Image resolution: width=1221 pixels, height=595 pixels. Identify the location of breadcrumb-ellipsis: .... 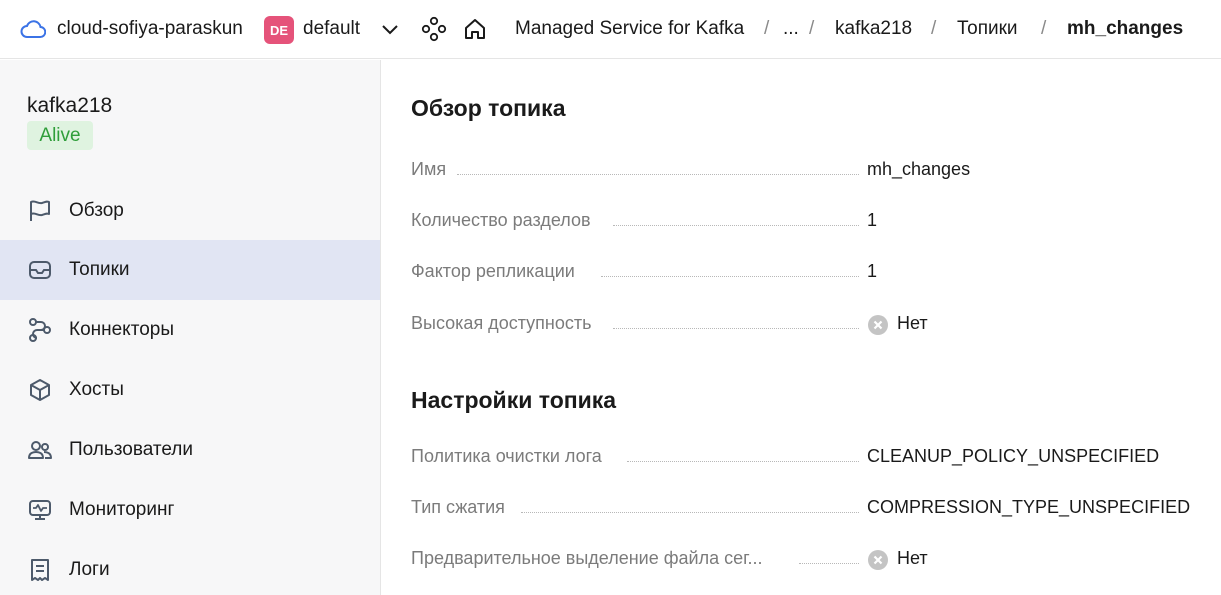
(791, 29).